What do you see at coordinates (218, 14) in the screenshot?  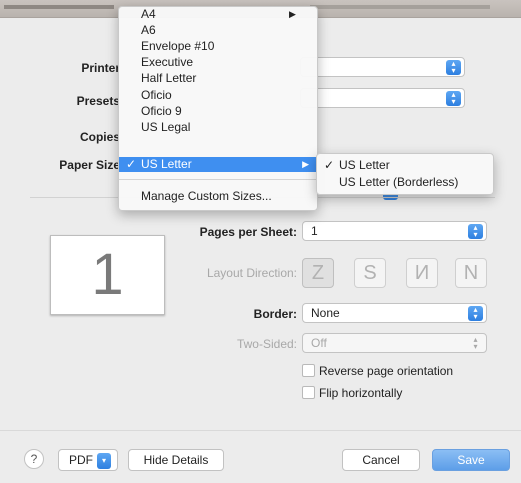 I see `menu-item-a4: A4` at bounding box center [218, 14].